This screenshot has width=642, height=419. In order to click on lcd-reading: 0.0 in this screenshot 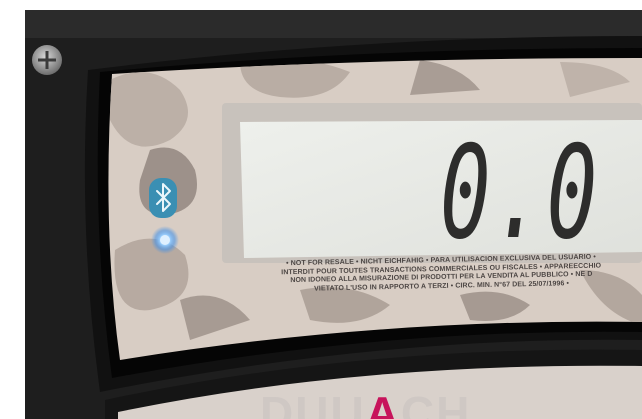, I will do `click(520, 190)`.